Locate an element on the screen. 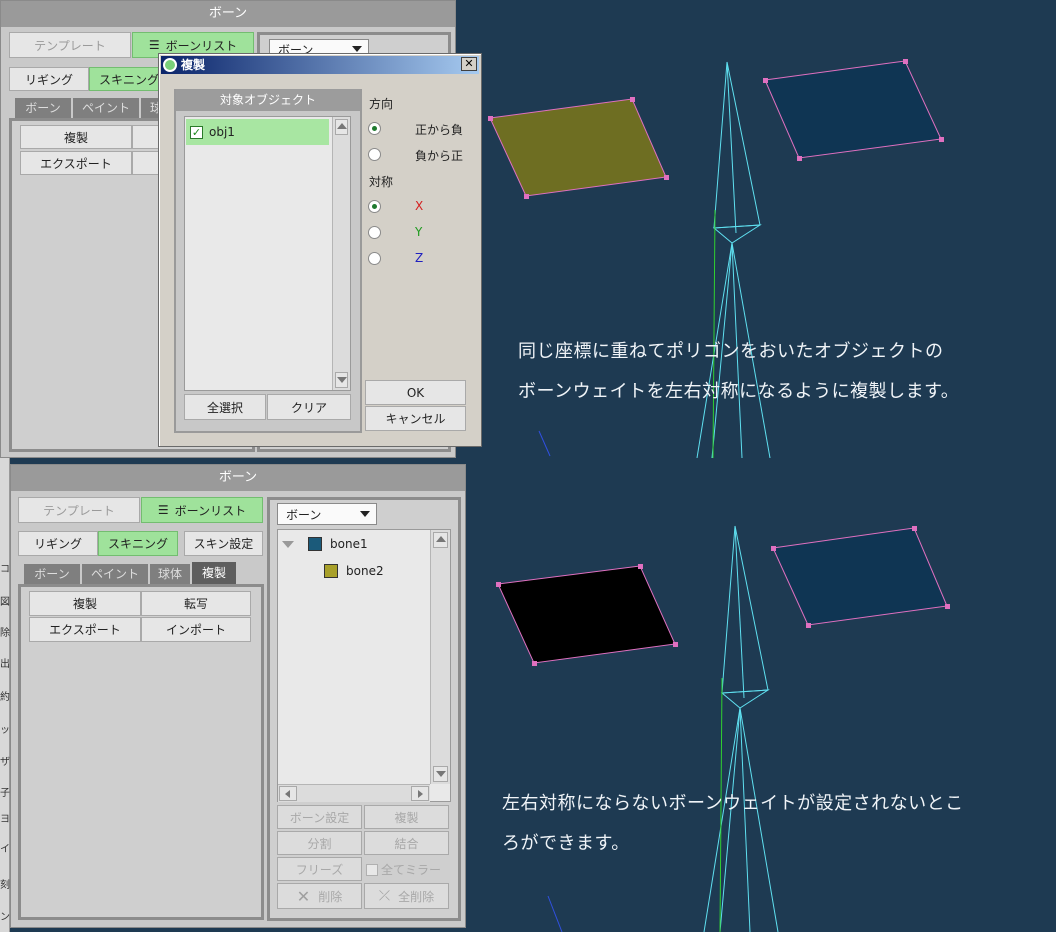 The image size is (1056, 932). dup-button: 複製 is located at coordinates (406, 817).